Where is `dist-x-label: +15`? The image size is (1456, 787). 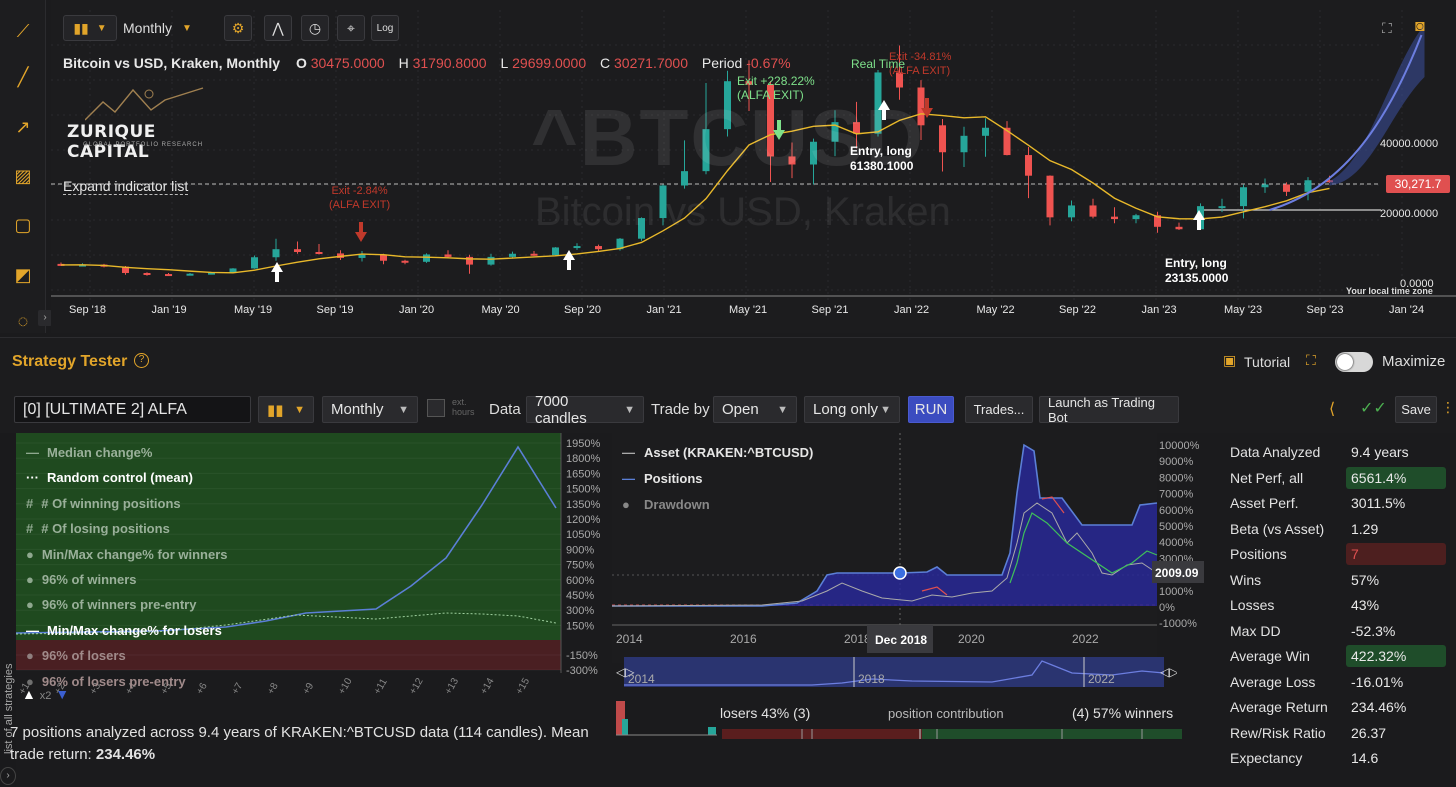 dist-x-label: +15 is located at coordinates (523, 686).